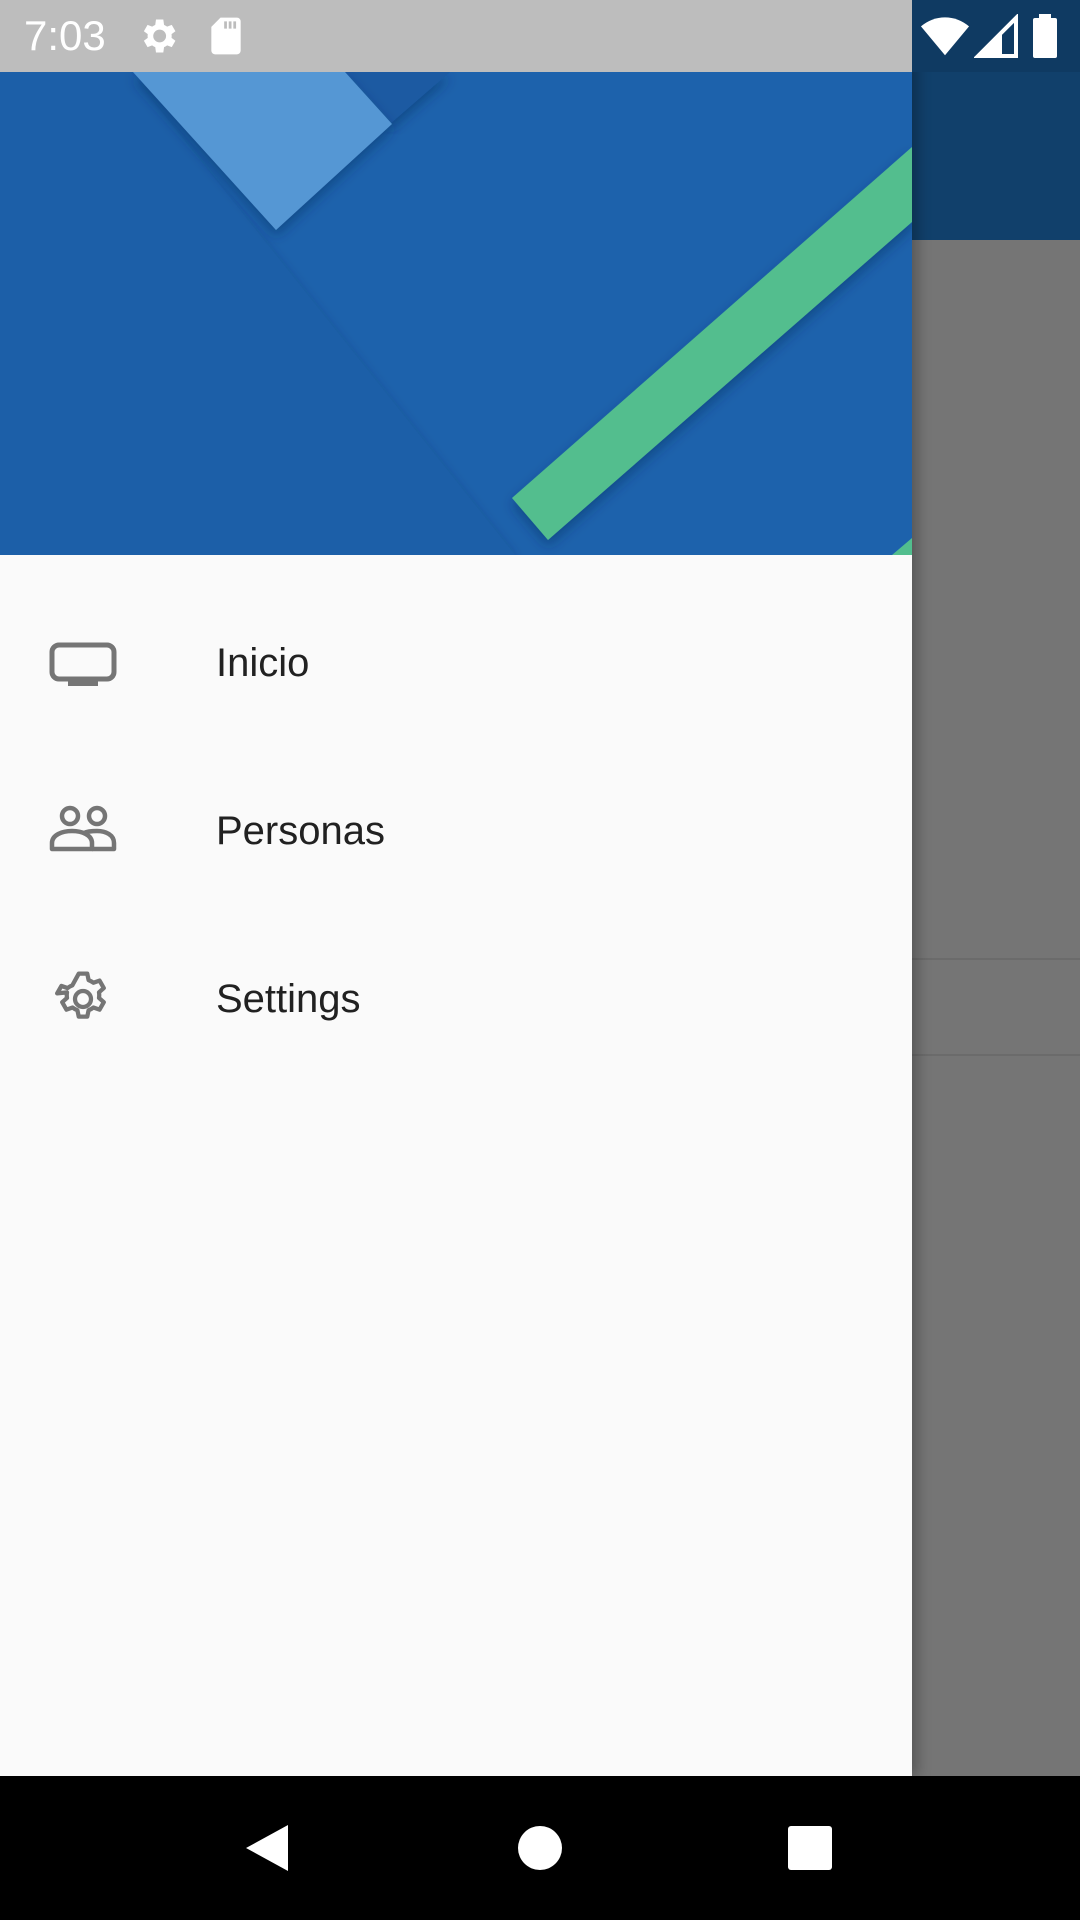 This screenshot has width=1080, height=1920. Describe the element at coordinates (288, 999) in the screenshot. I see `menu-item-label: Settings` at that location.